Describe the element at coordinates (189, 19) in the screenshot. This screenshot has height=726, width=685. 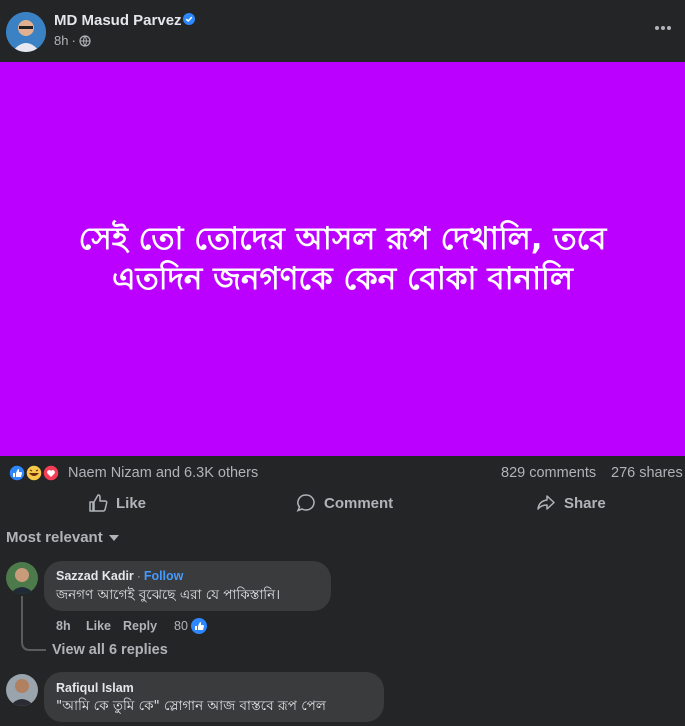
I see `verified-badge-icon` at that location.